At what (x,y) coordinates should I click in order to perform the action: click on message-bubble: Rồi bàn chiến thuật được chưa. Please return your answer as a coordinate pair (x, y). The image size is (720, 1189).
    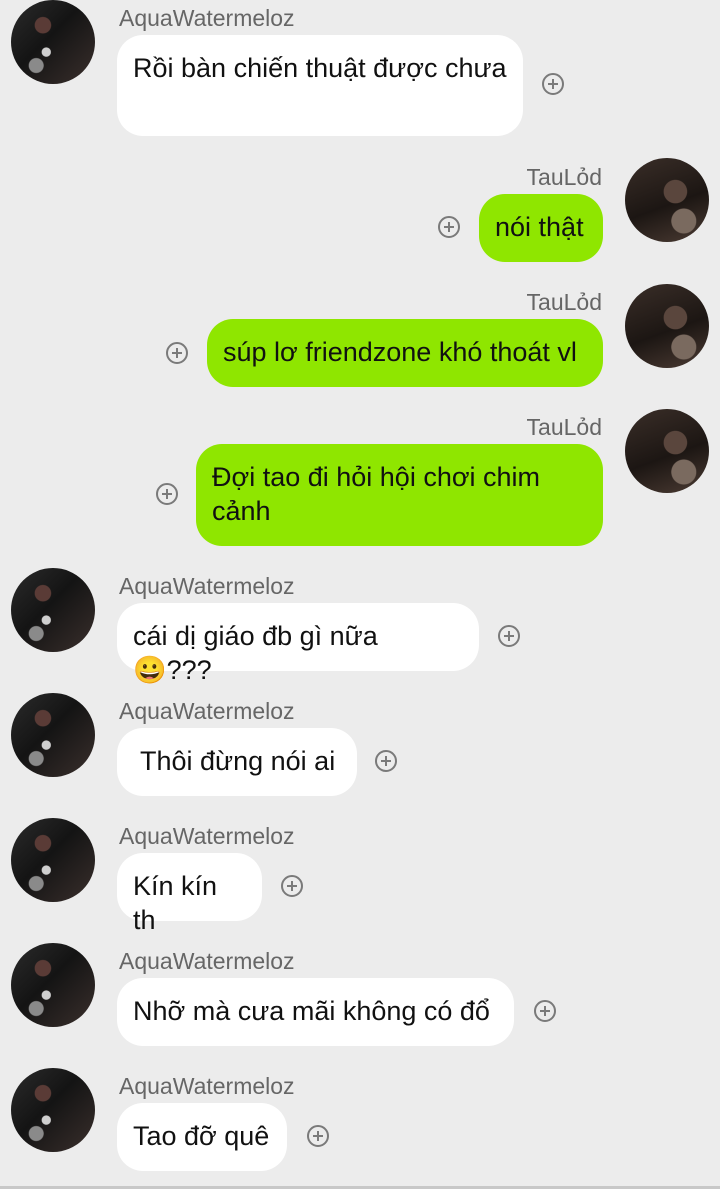
    Looking at the image, I should click on (320, 85).